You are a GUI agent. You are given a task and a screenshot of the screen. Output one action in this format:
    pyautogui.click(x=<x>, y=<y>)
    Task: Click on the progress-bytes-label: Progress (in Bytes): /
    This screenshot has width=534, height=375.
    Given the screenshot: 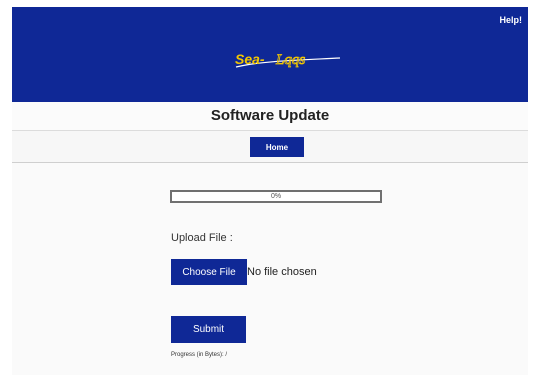 What is the action you would take?
    pyautogui.click(x=199, y=355)
    